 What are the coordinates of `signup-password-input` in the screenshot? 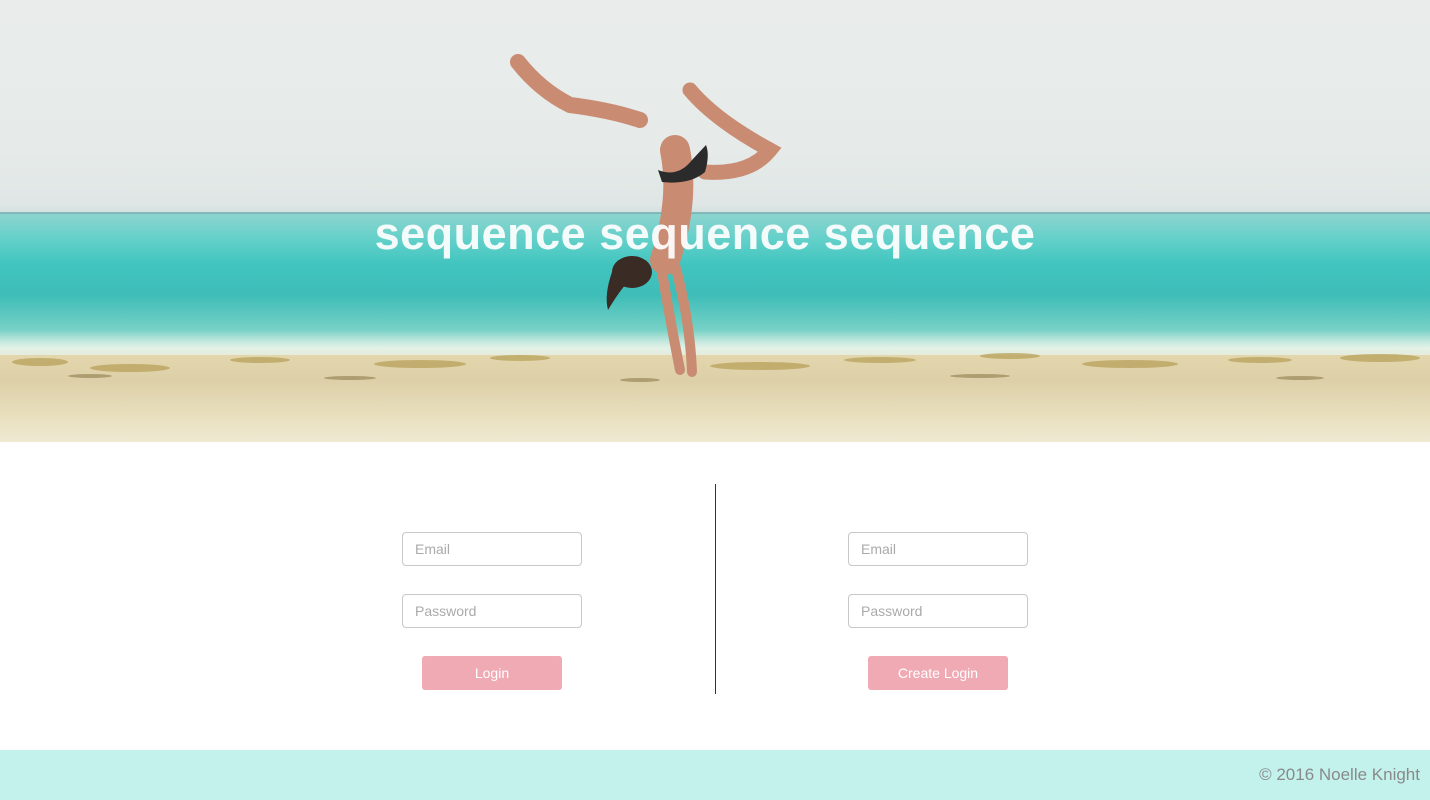 It's located at (938, 611).